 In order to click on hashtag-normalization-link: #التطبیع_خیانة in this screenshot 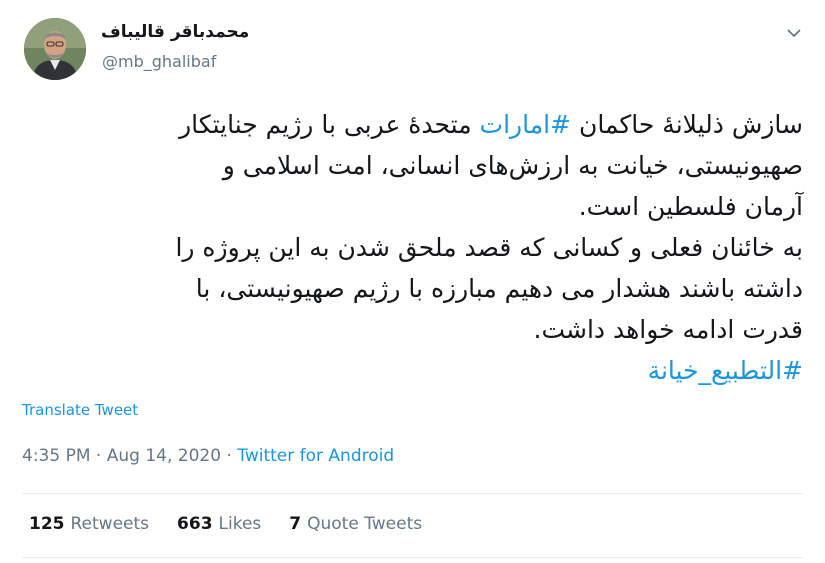, I will do `click(725, 370)`.